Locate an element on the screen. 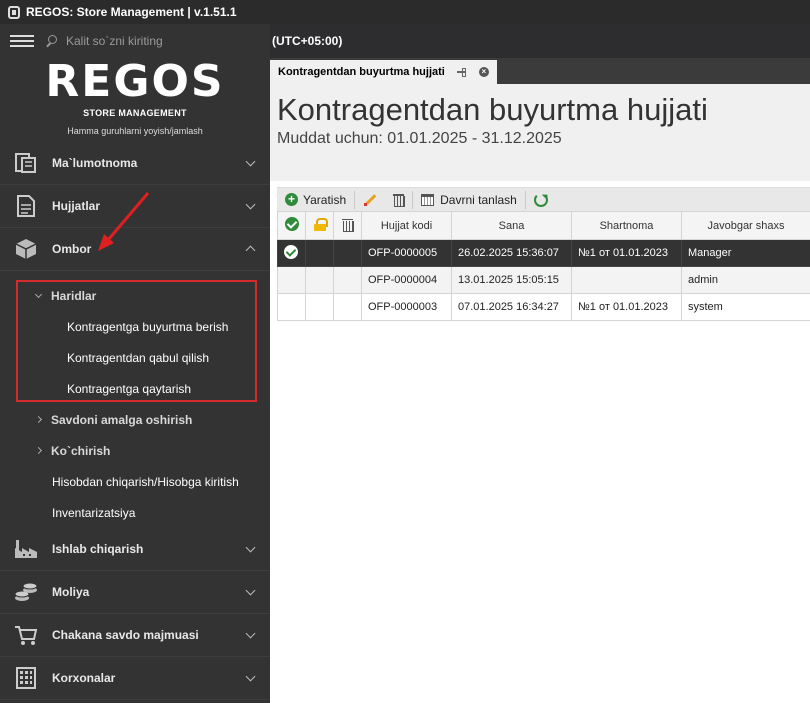  pin-icon is located at coordinates (461, 72).